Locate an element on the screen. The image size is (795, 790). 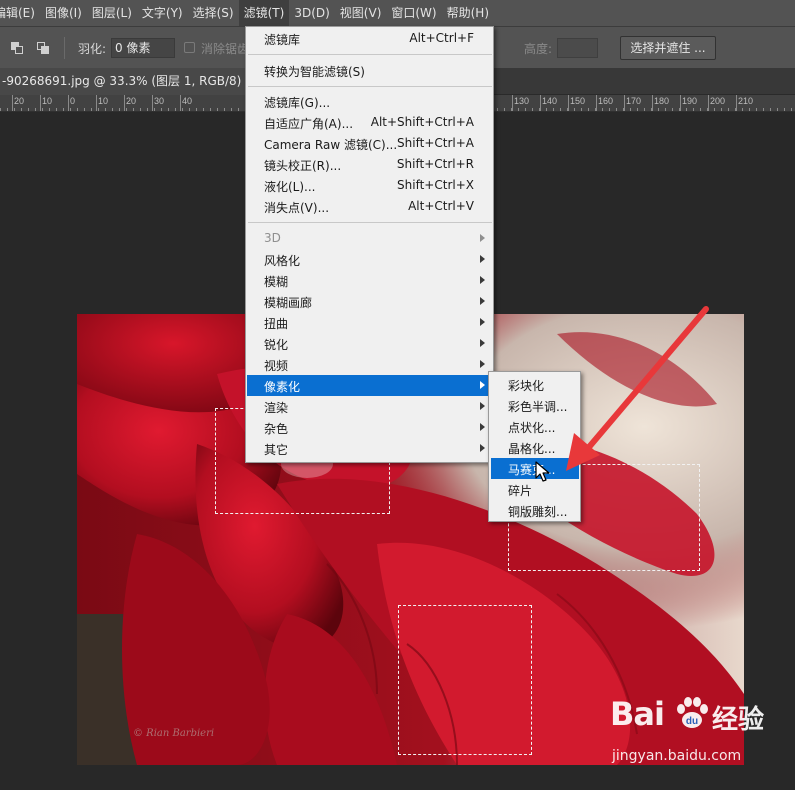
mouse-pointer-icon is located at coordinates (542, 471).